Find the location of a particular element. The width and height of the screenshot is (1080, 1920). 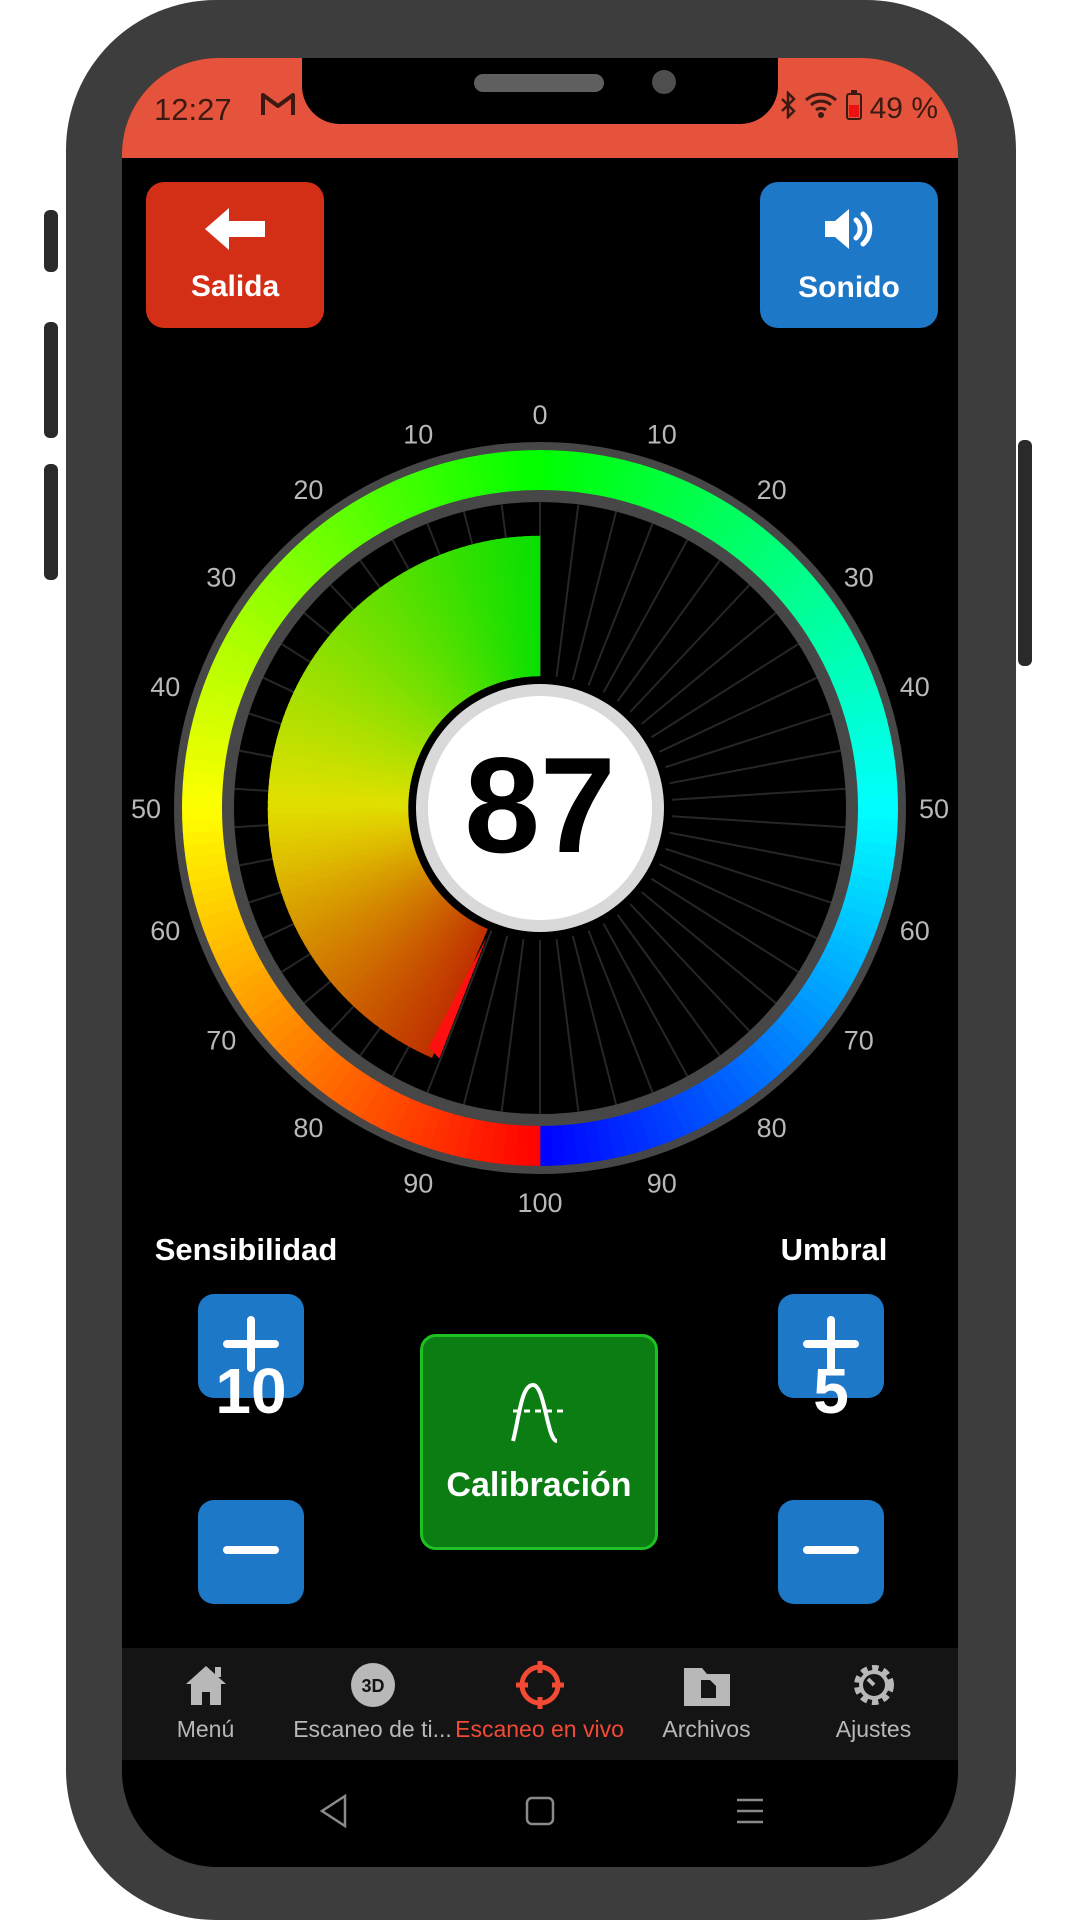

phone-volume-down is located at coordinates (51, 522).